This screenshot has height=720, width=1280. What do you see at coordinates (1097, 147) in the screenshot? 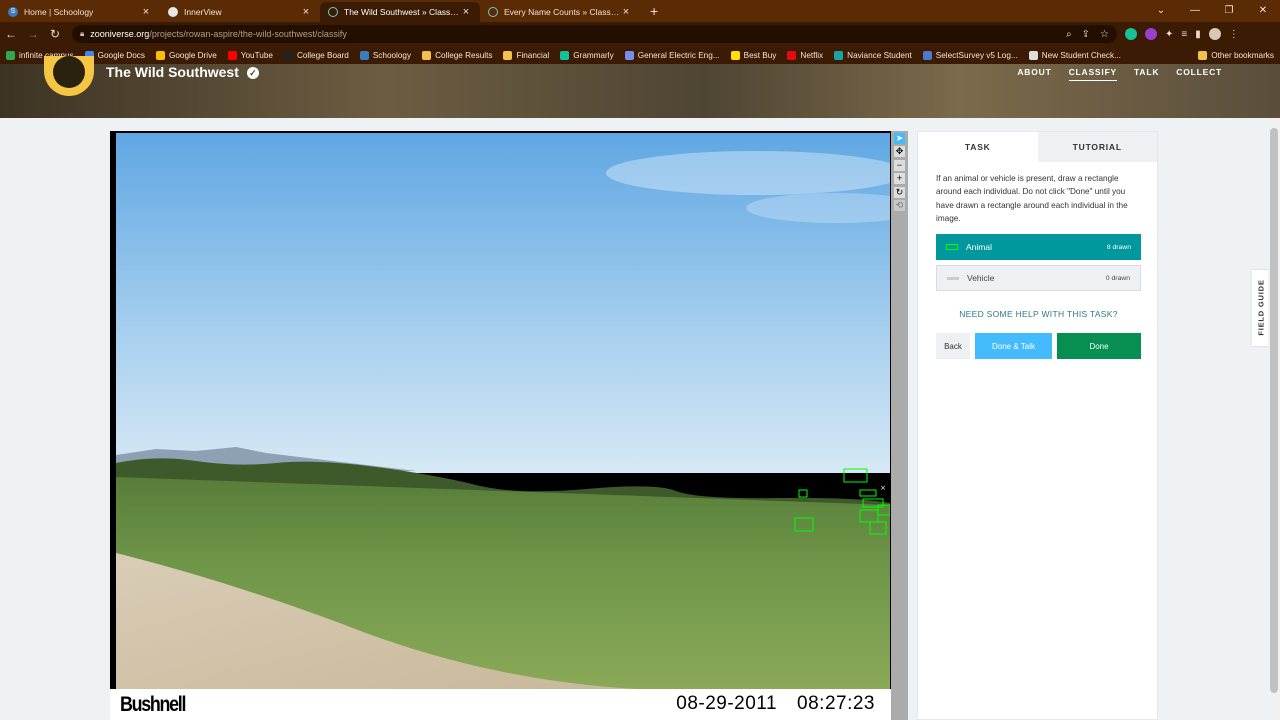
I see `tab-tutorial: TUTORIAL` at bounding box center [1097, 147].